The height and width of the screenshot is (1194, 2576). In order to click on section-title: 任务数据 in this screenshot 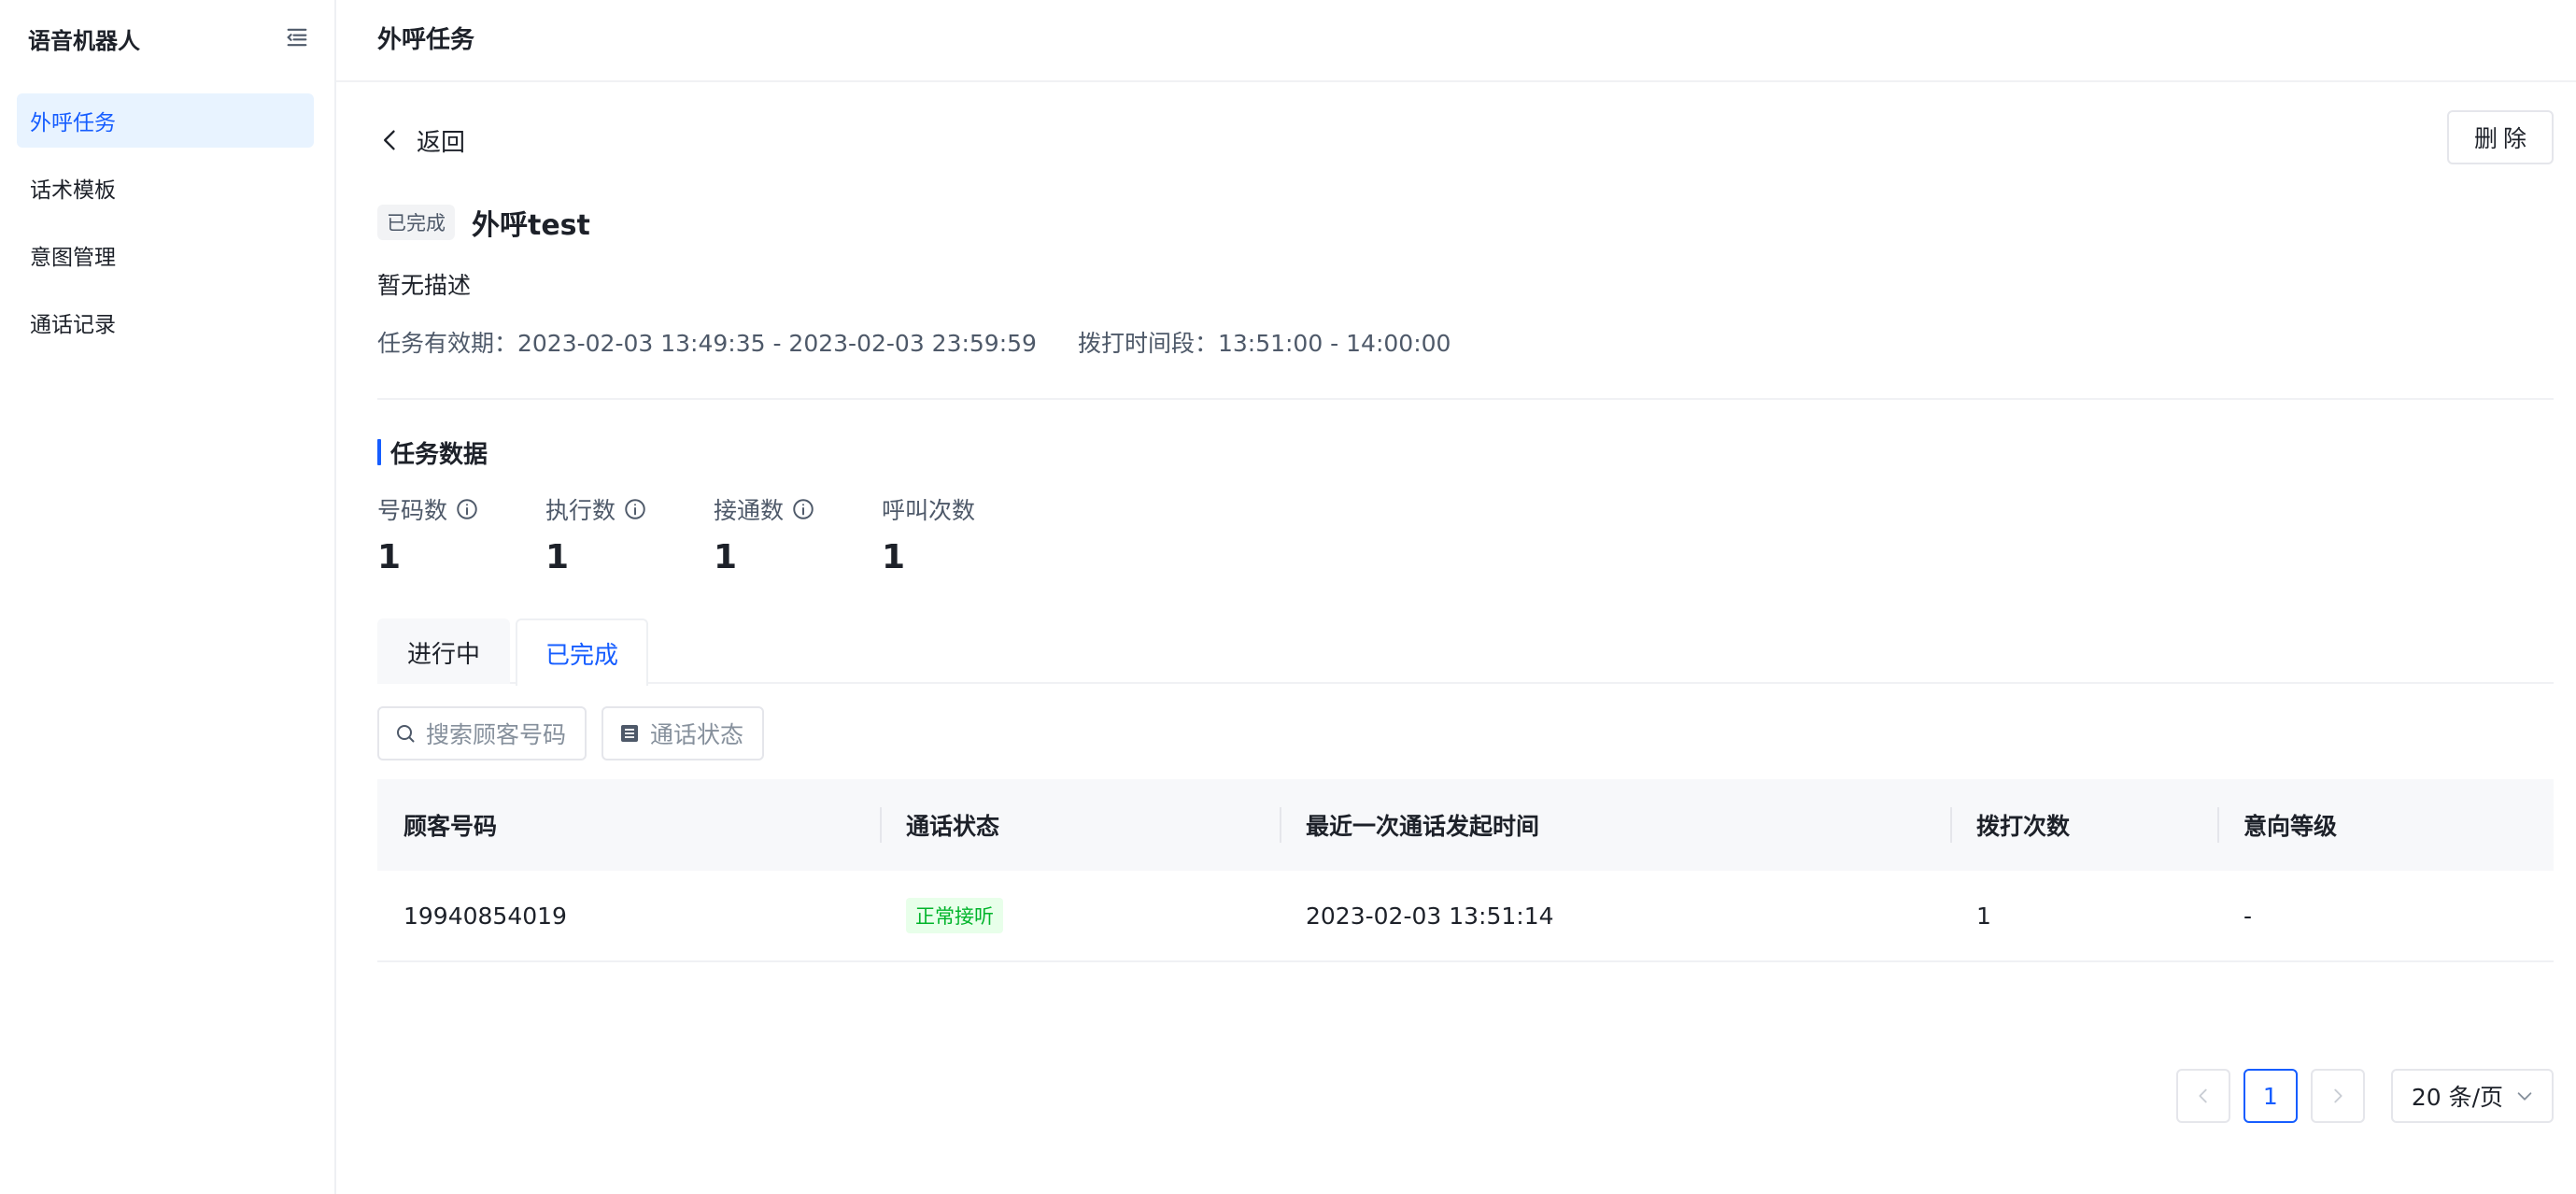, I will do `click(432, 453)`.